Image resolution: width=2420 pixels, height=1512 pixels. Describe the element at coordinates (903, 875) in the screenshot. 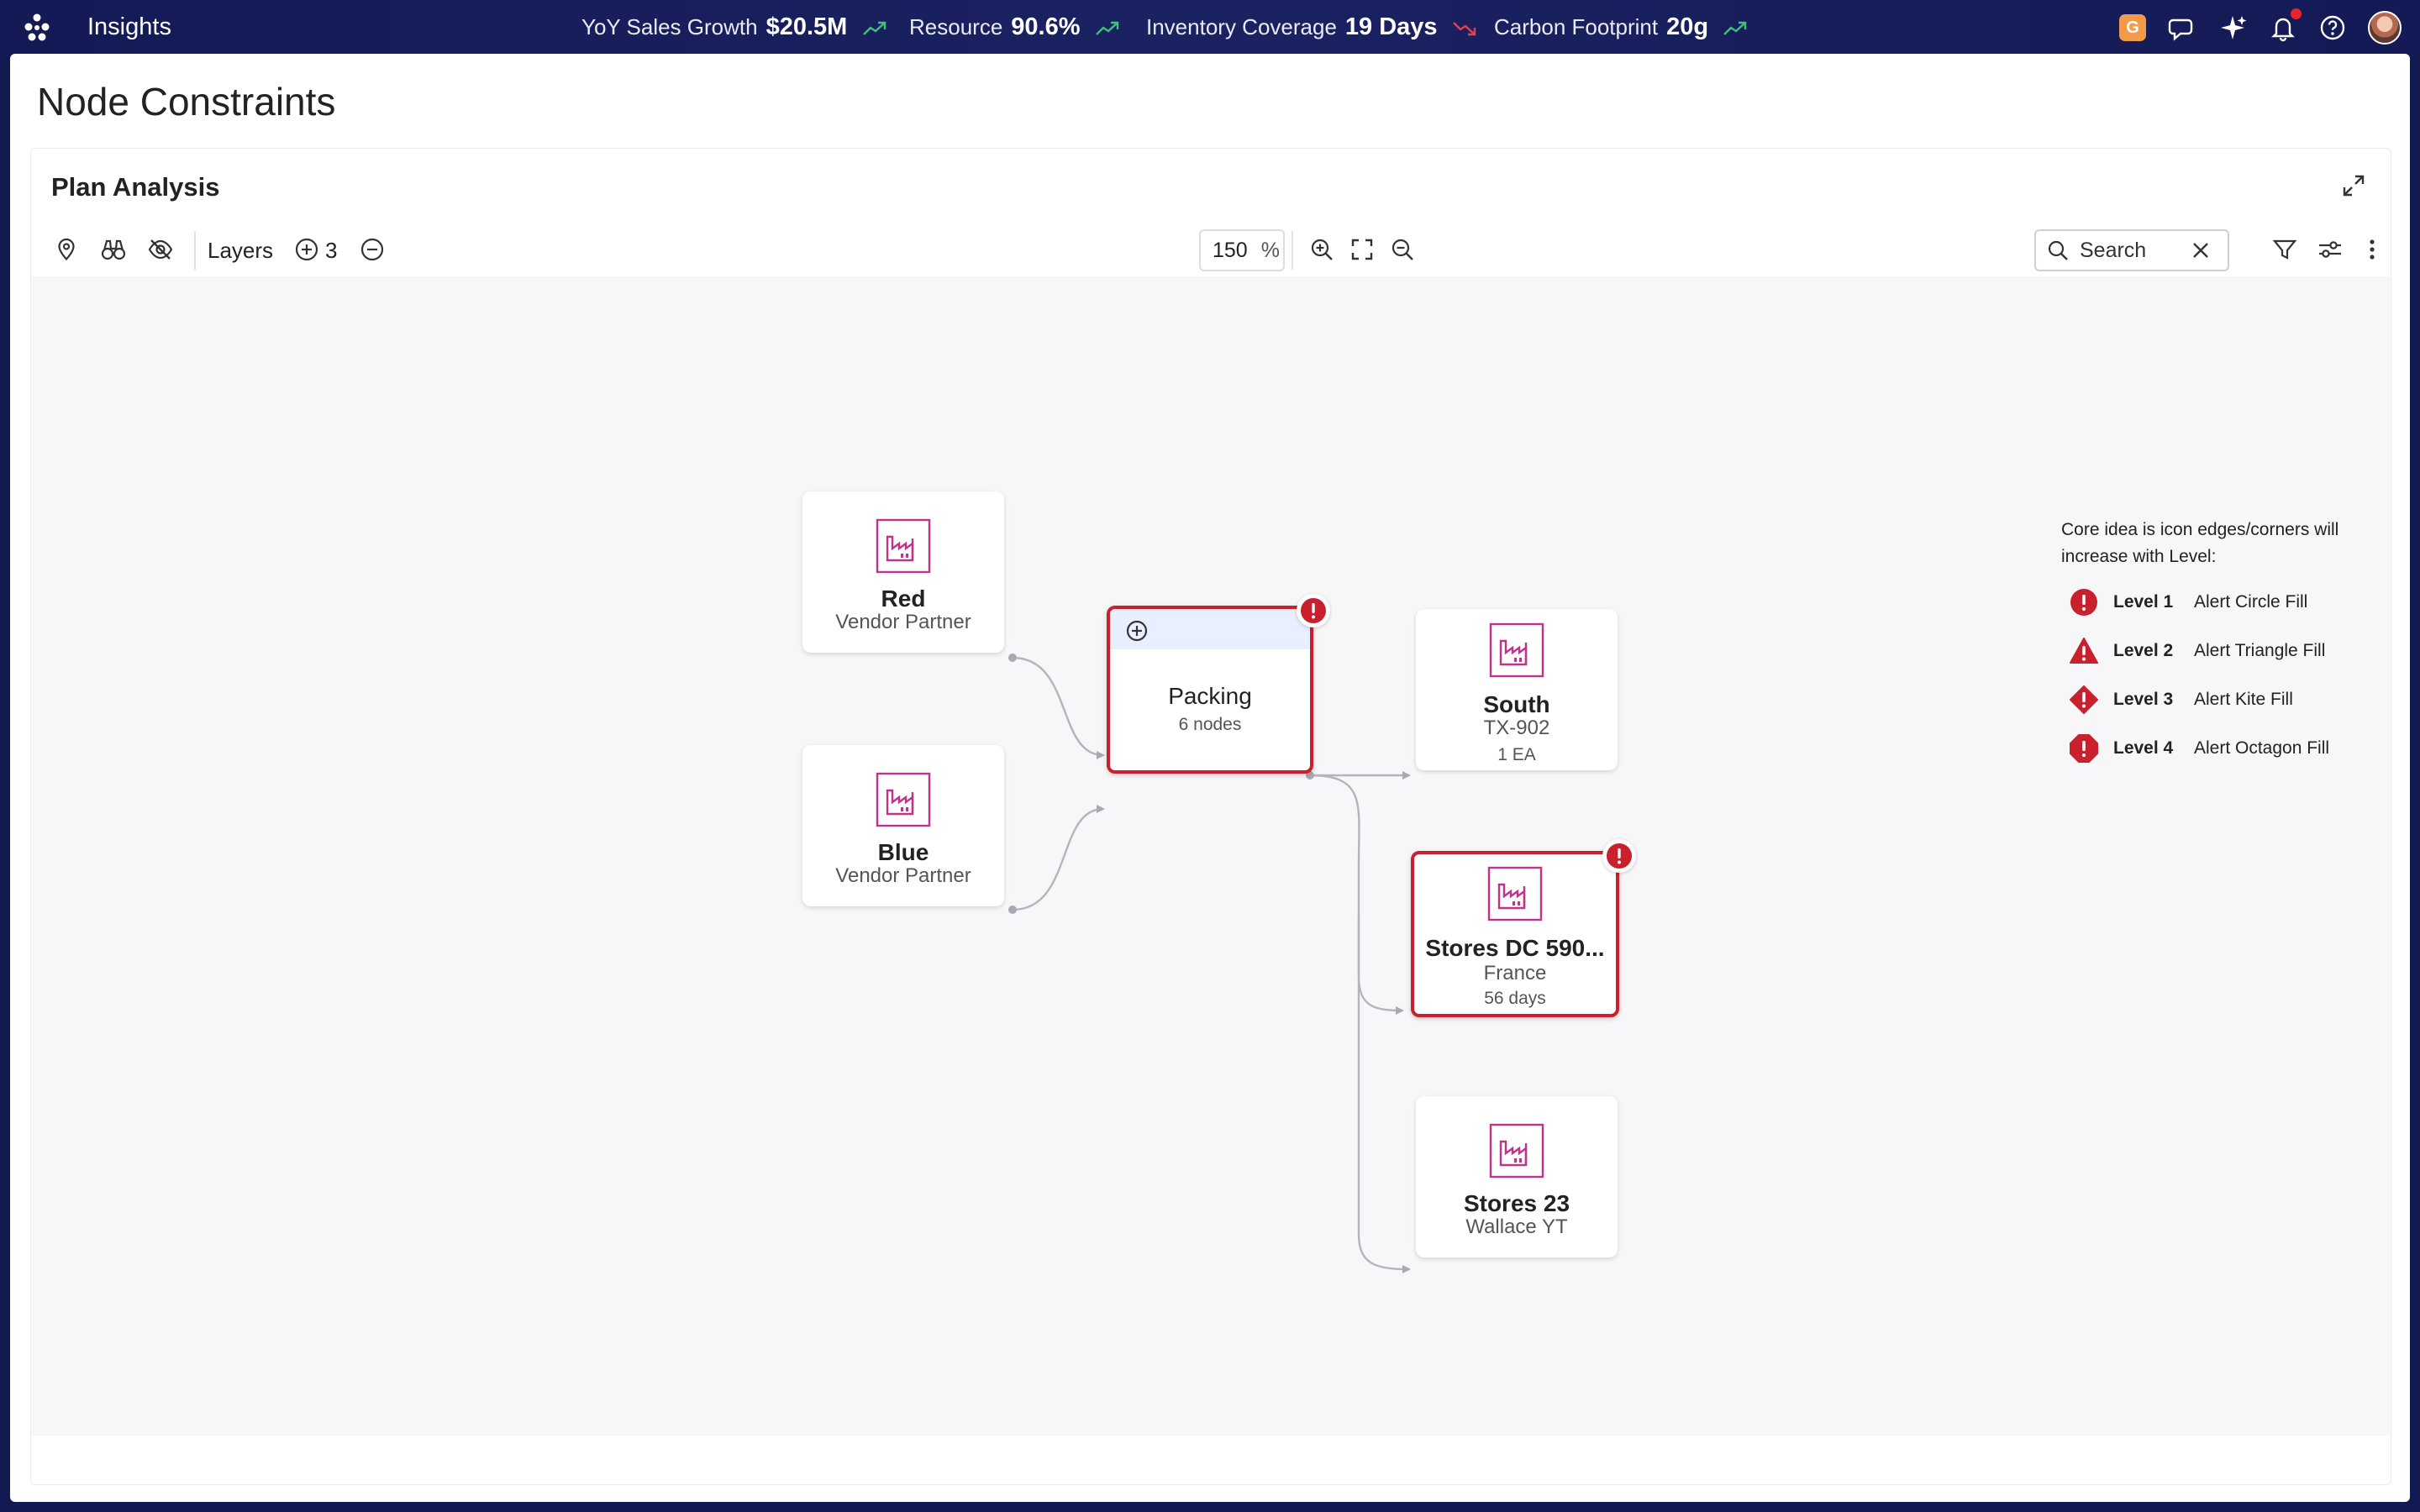

I see `node-subtitle: Vendor Partner` at that location.